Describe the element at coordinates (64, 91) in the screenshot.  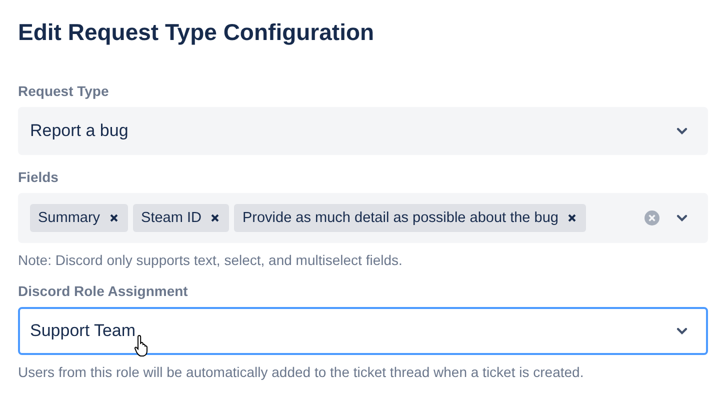
I see `field-label: Request Type` at that location.